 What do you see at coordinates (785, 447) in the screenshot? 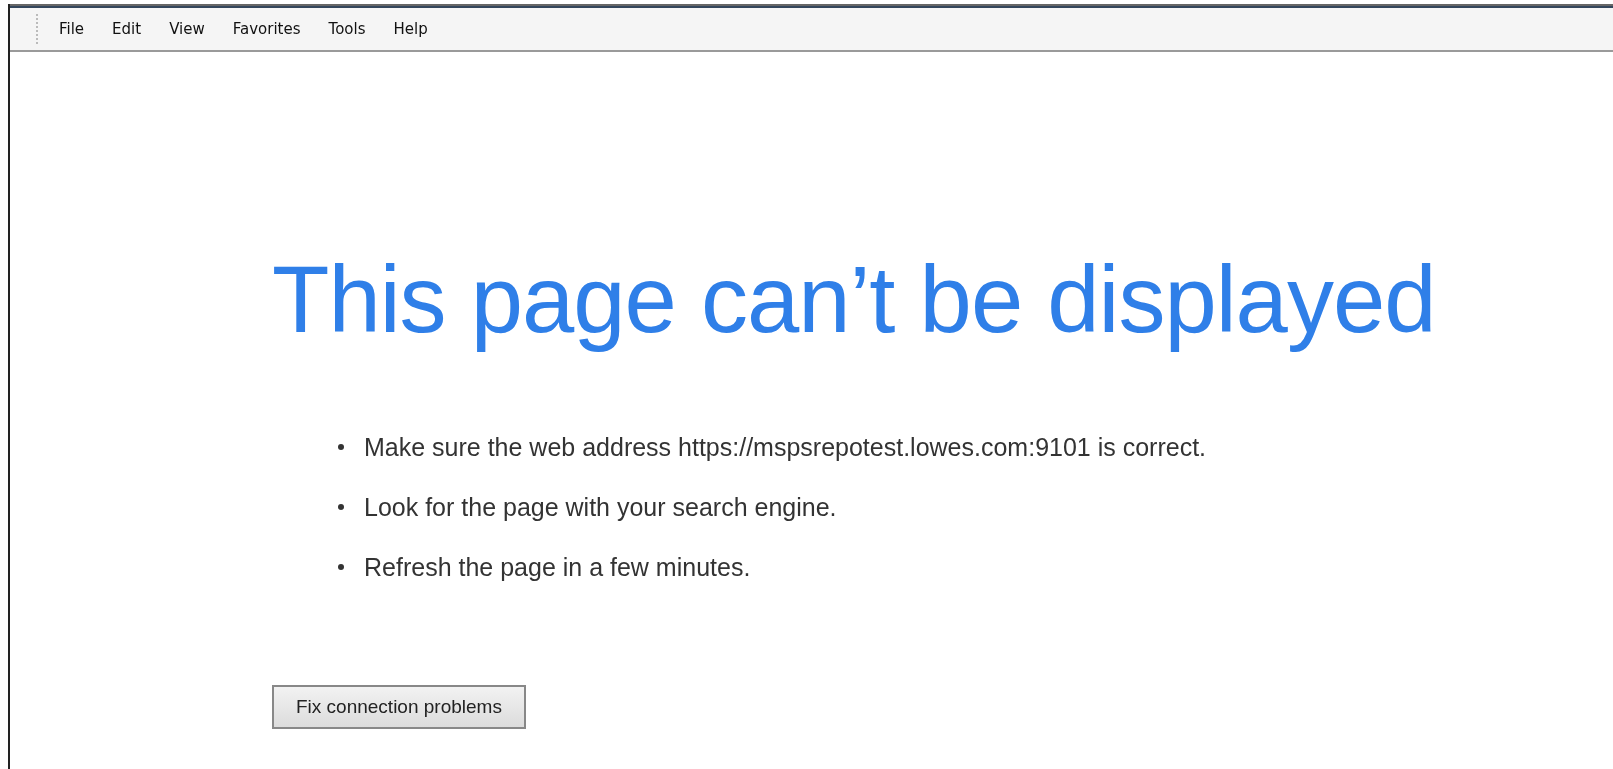
I see `suggestion-text: Make sure the web address https://mspsrepotest.lowes.com:9101 is correct.` at bounding box center [785, 447].